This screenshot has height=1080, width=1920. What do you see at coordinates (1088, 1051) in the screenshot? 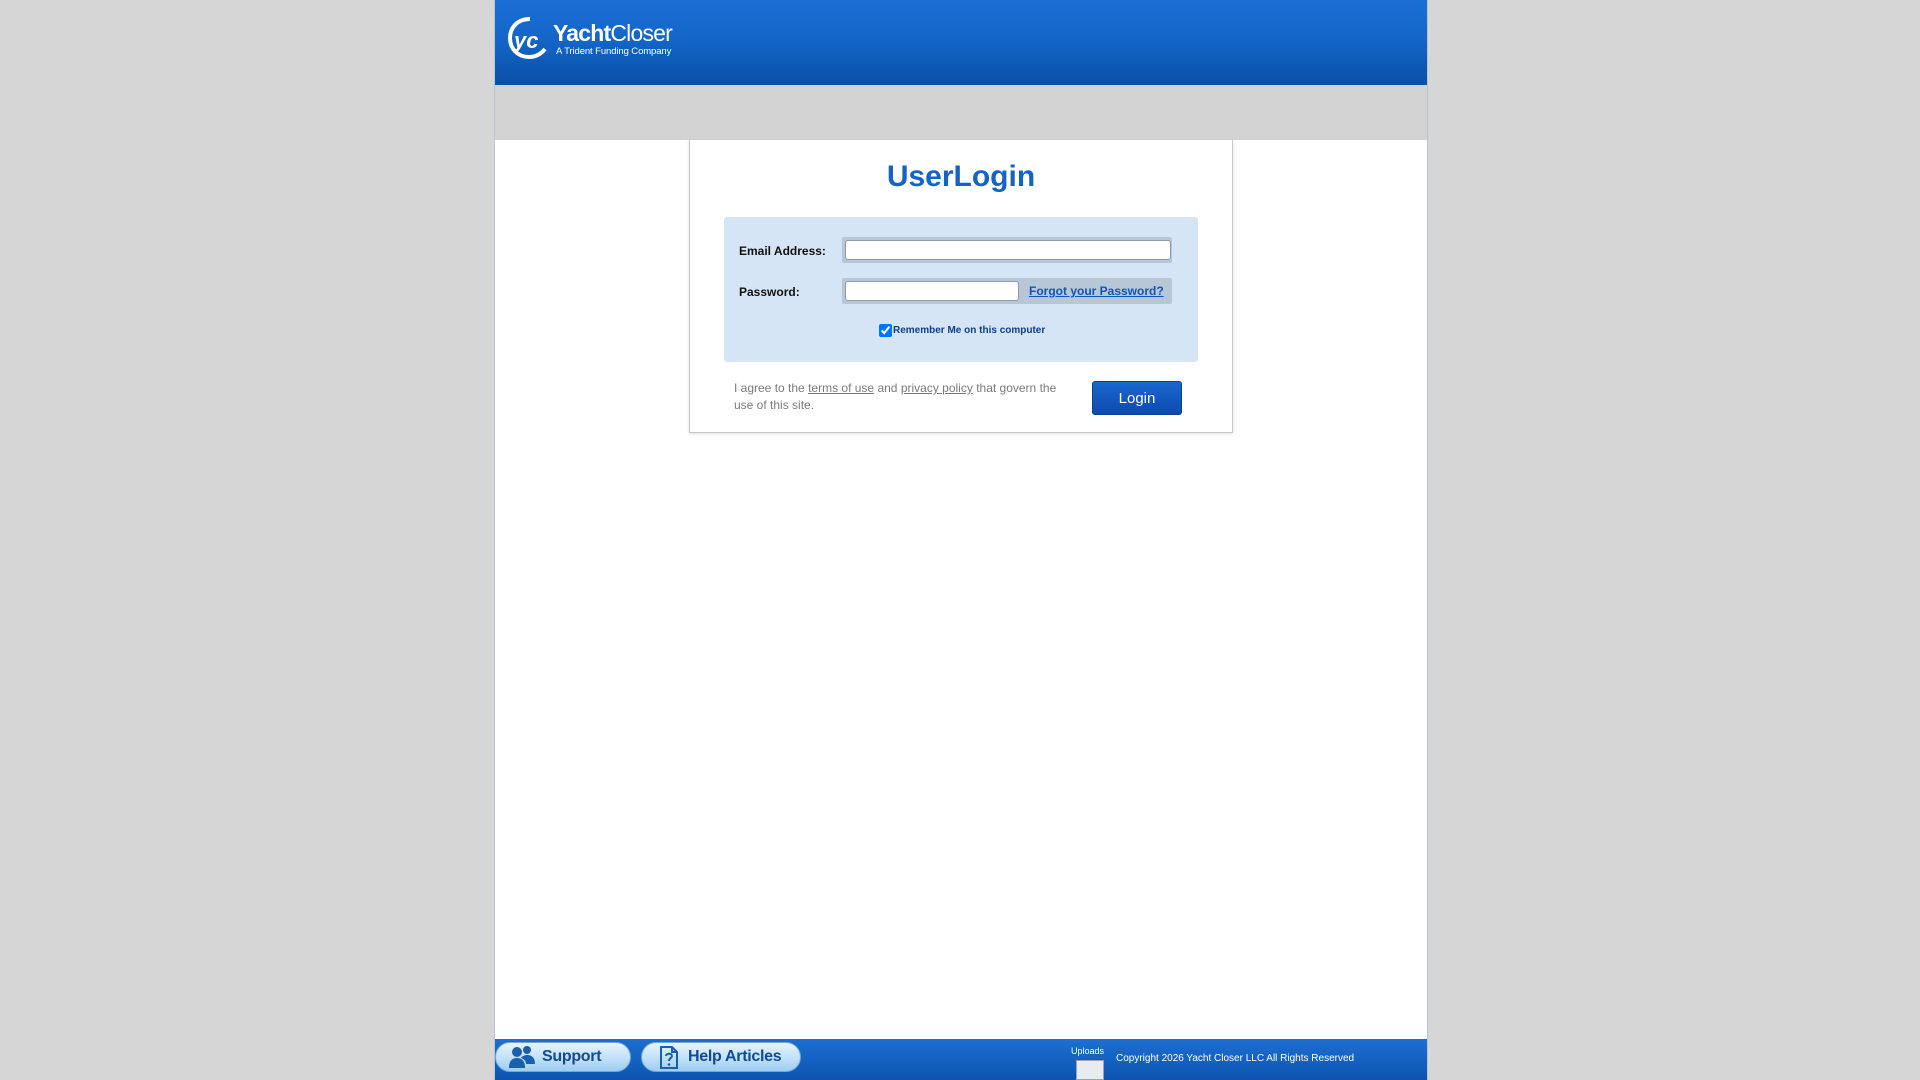
I see `uploads-label: Uploads` at bounding box center [1088, 1051].